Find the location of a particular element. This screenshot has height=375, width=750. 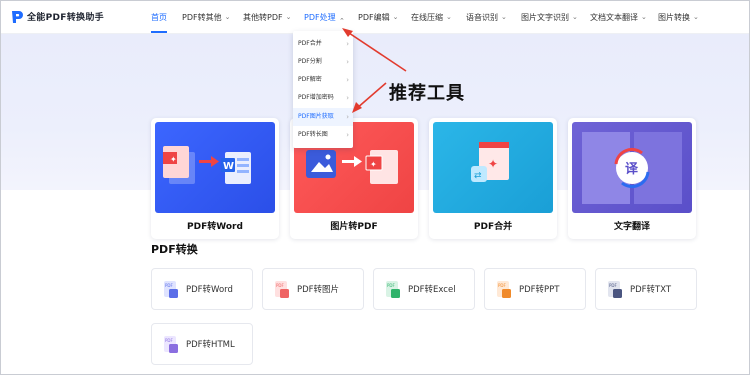

tool-label: PDF转PPT is located at coordinates (539, 290).